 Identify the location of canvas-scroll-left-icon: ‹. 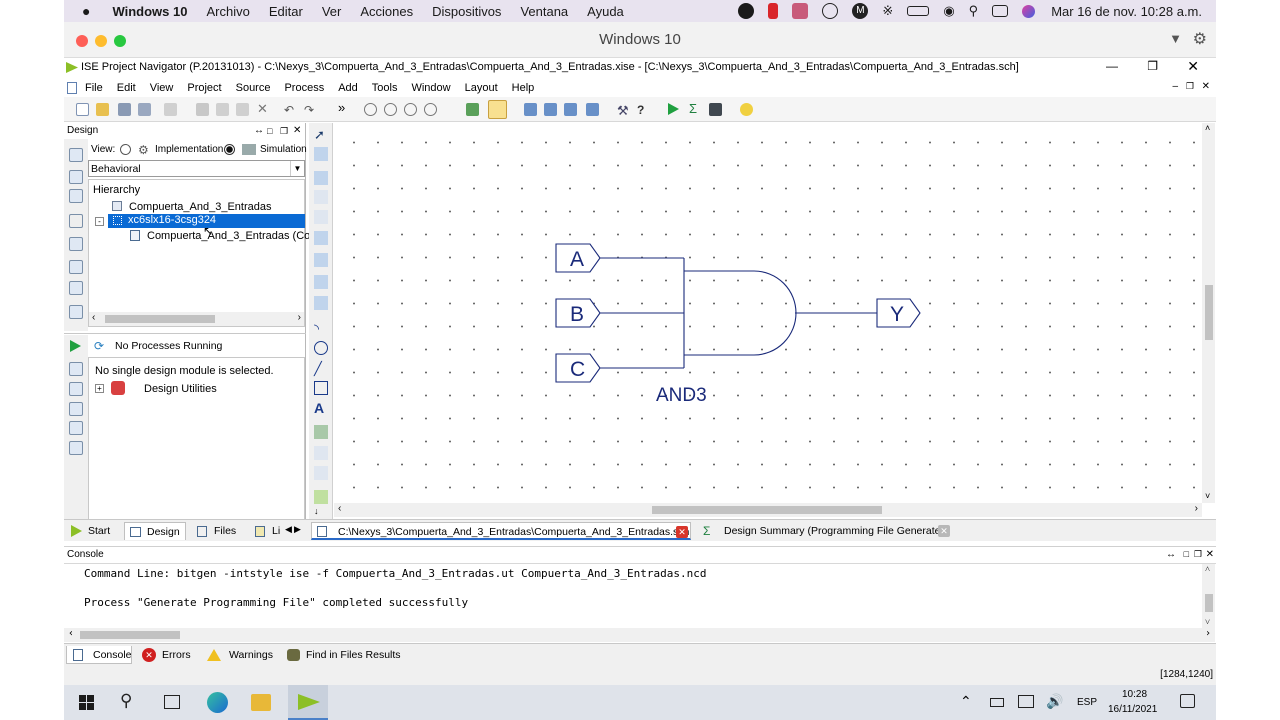
(339, 508).